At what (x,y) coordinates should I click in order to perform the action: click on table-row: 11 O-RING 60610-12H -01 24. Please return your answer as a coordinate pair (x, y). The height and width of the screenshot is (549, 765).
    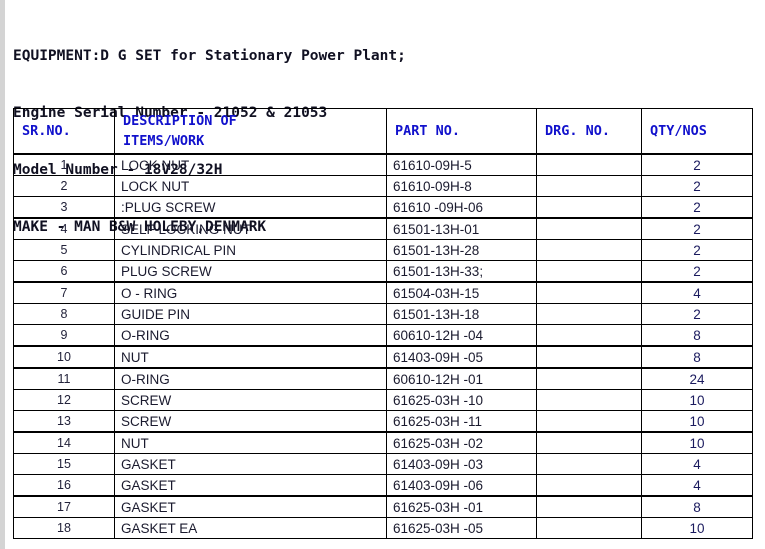
    Looking at the image, I should click on (383, 378).